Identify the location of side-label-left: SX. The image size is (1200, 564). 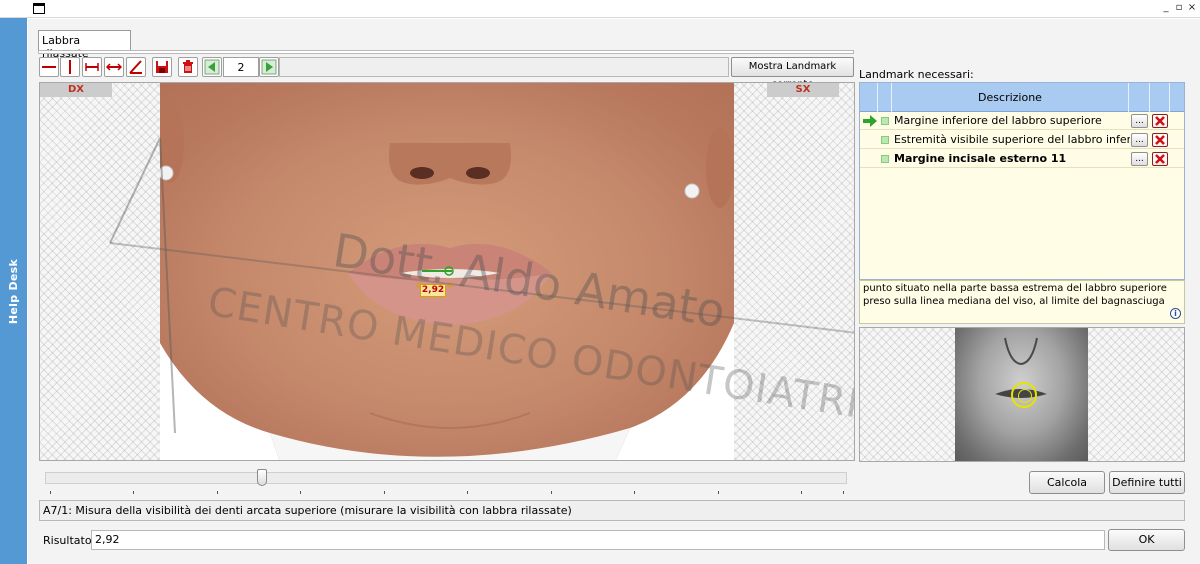
(803, 90).